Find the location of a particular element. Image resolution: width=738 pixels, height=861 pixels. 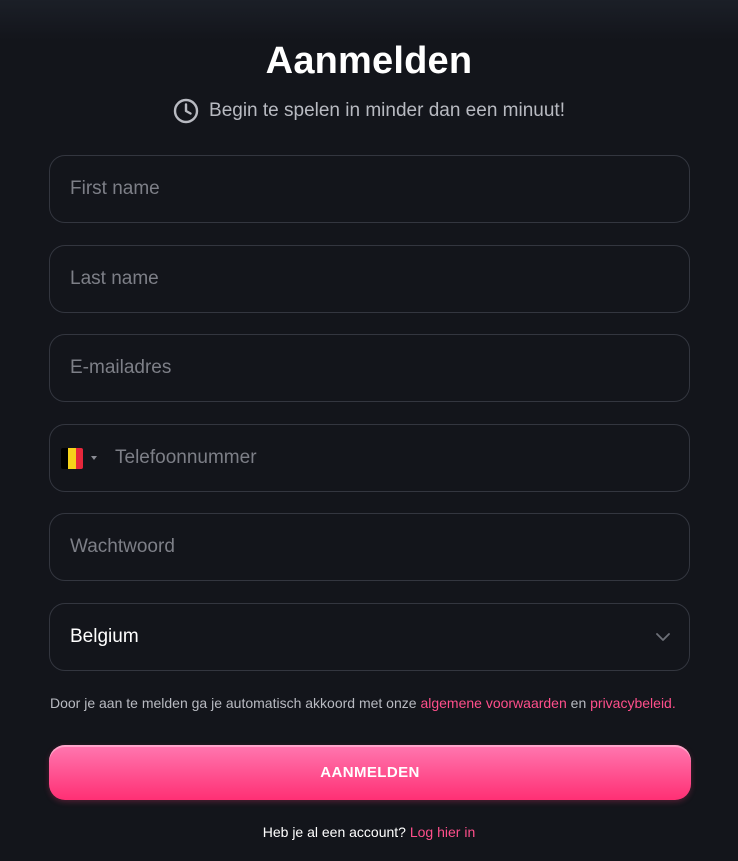

chevron-down-icon is located at coordinates (663, 637).